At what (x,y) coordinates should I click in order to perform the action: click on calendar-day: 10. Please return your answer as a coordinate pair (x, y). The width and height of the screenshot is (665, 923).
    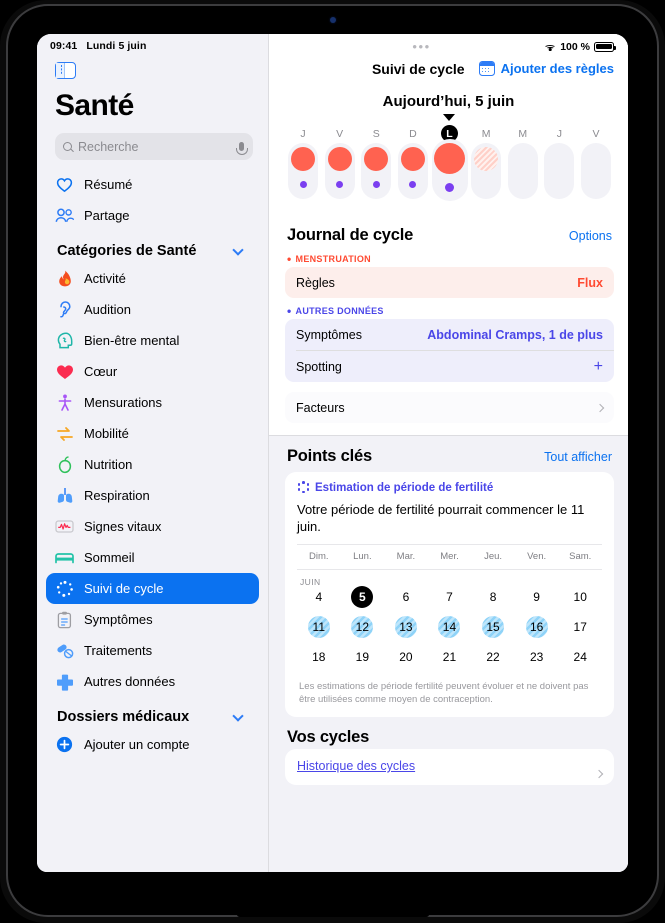
    Looking at the image, I should click on (580, 597).